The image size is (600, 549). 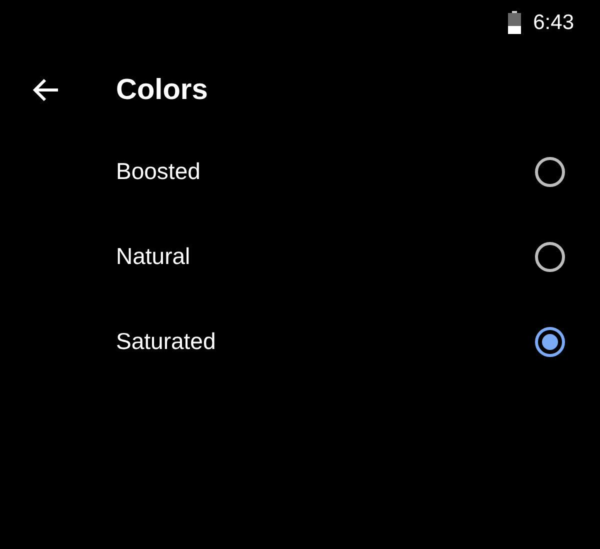 What do you see at coordinates (515, 22) in the screenshot?
I see `battery-icon` at bounding box center [515, 22].